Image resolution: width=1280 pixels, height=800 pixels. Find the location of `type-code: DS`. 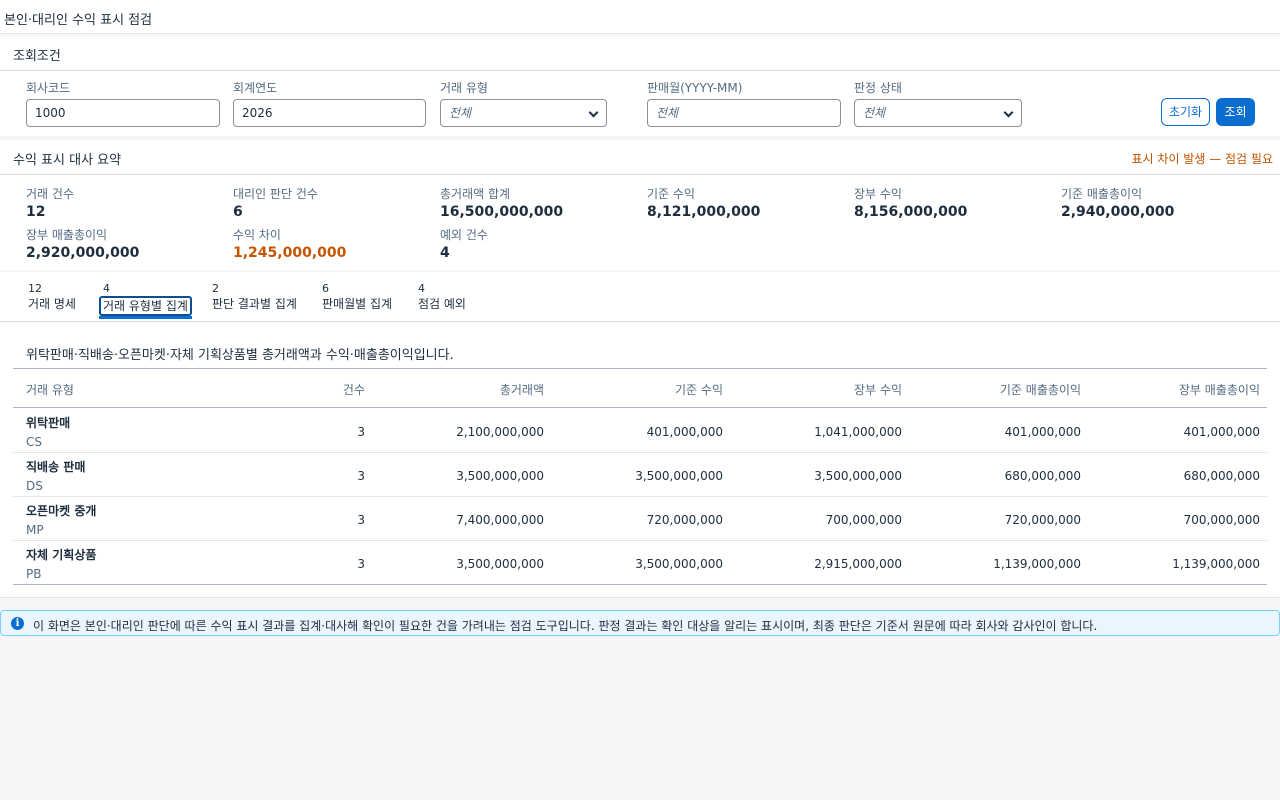

type-code: DS is located at coordinates (34, 486).